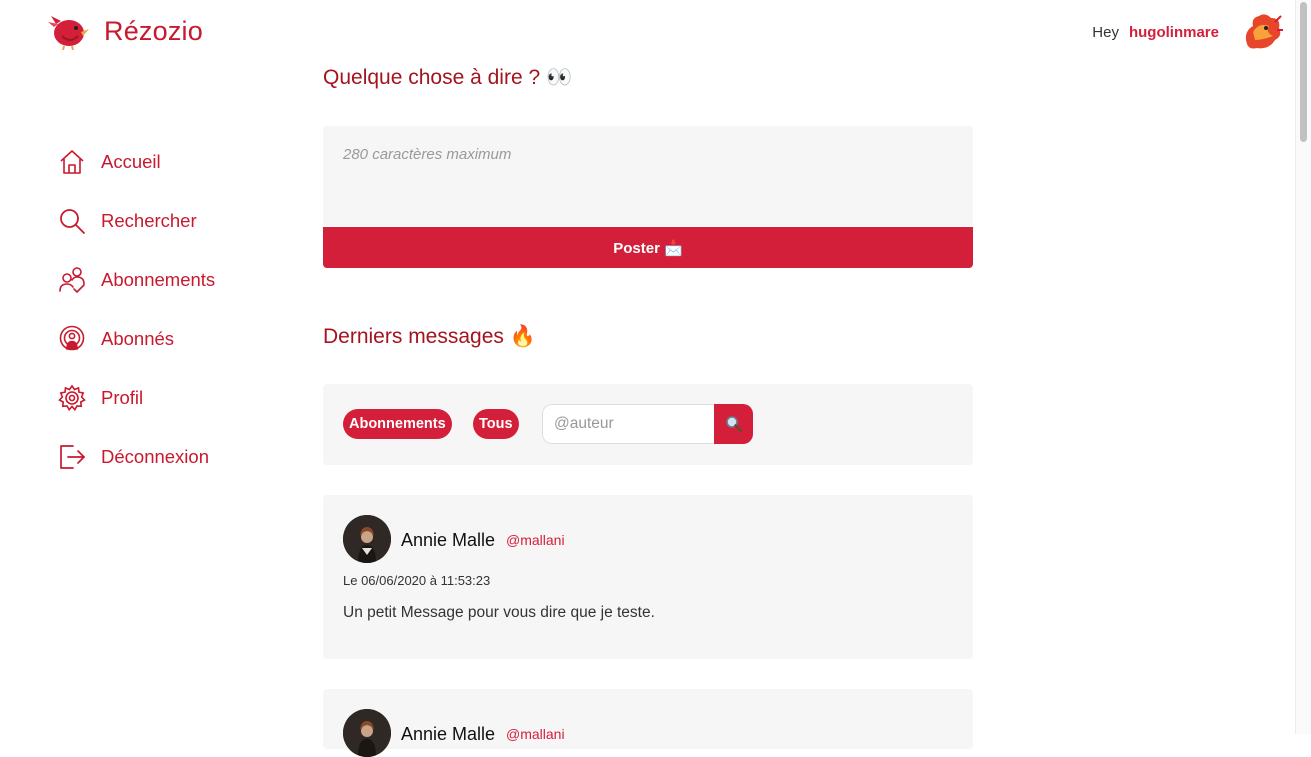 This screenshot has width=1311, height=757. What do you see at coordinates (72, 161) in the screenshot?
I see `home-icon` at bounding box center [72, 161].